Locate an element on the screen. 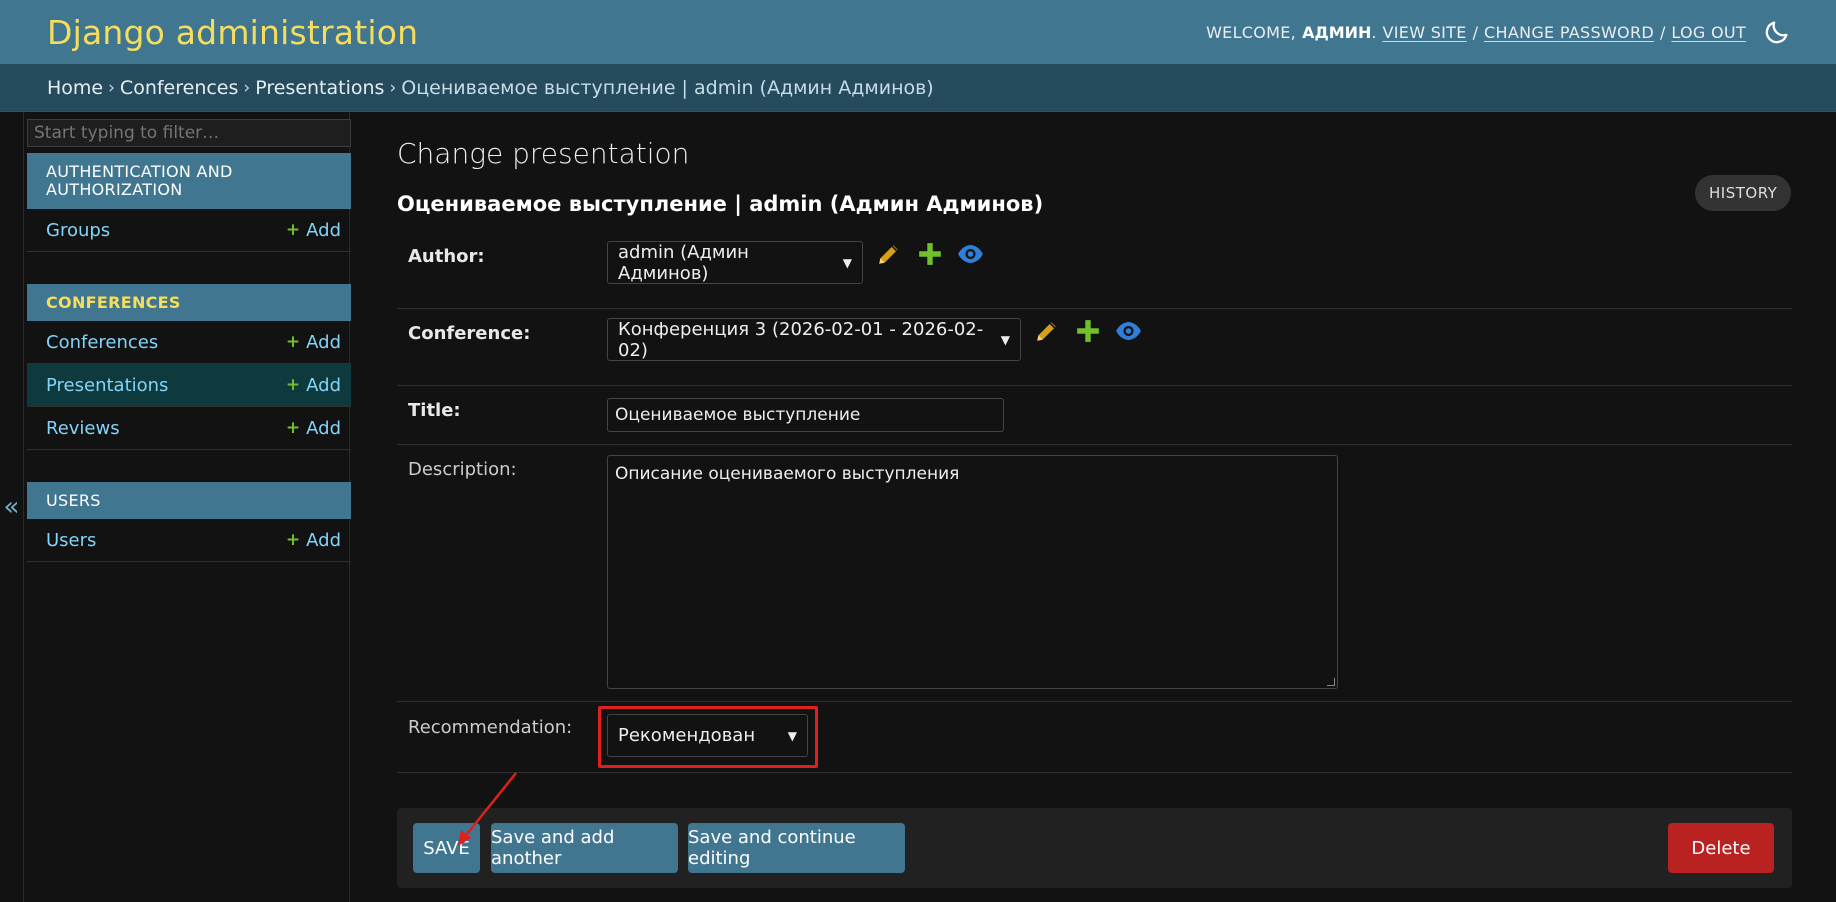 This screenshot has height=902, width=1836. author-related-icons is located at coordinates (929, 253).